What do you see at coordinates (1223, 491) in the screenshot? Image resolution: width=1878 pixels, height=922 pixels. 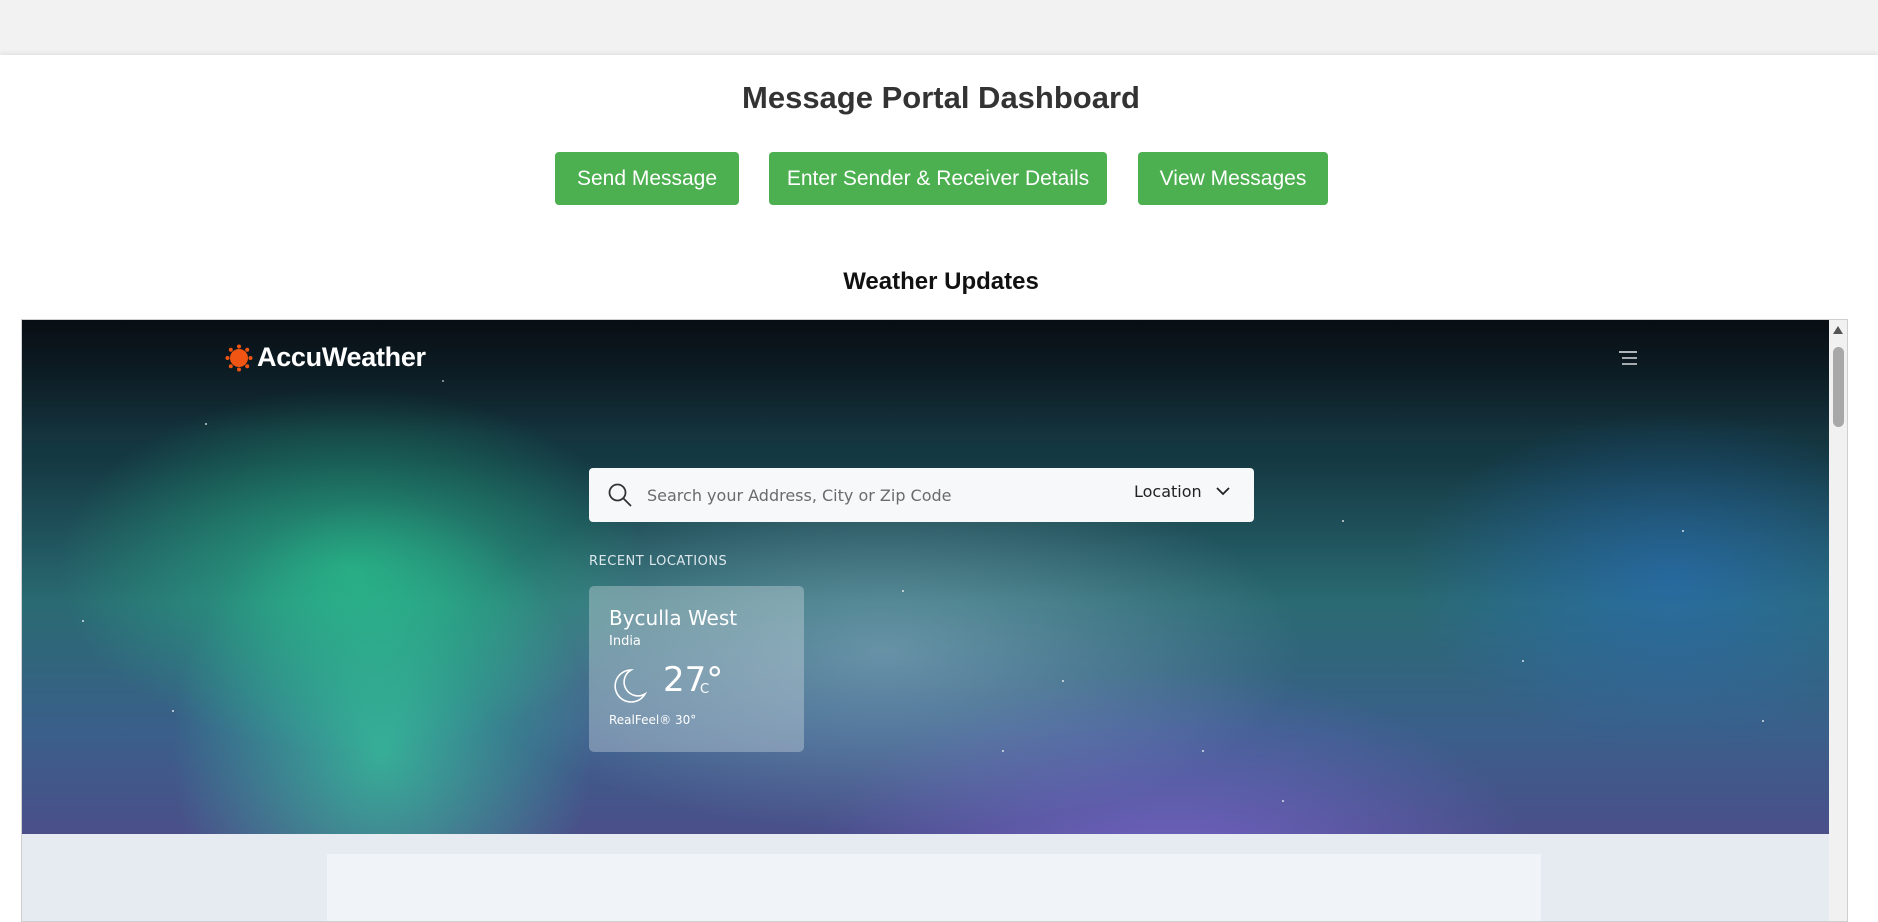 I see `chevron-down-icon` at bounding box center [1223, 491].